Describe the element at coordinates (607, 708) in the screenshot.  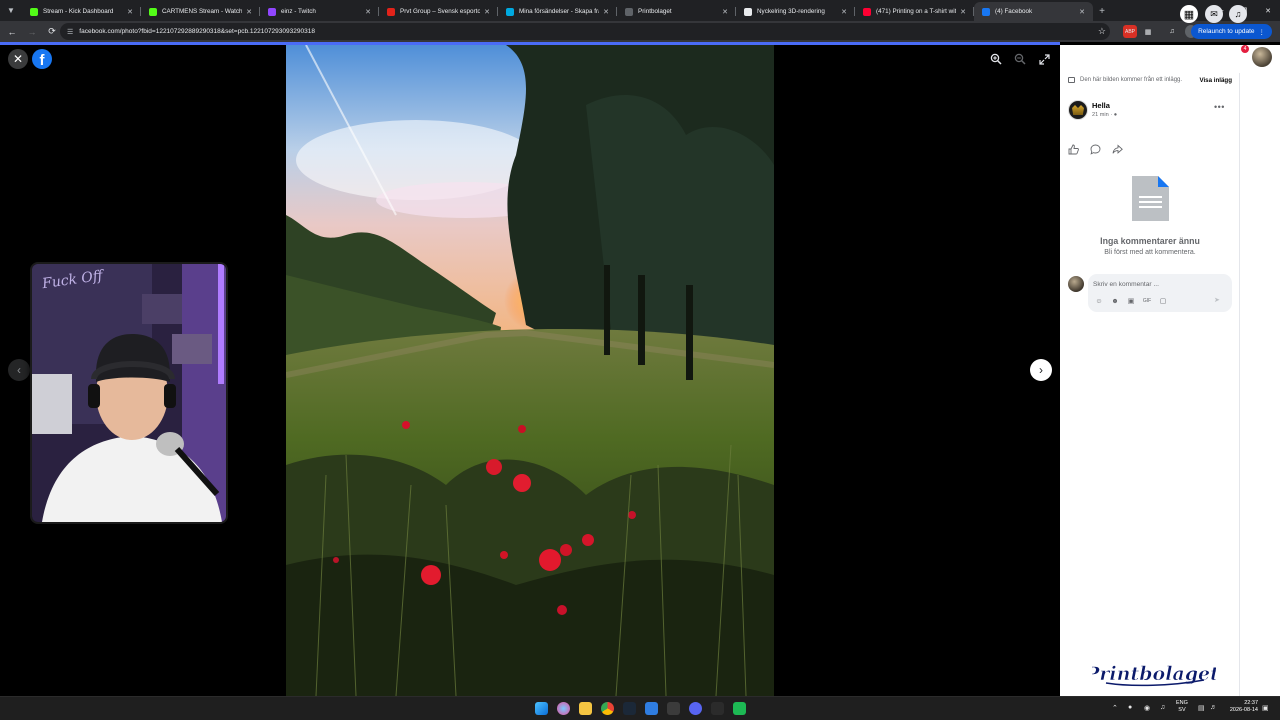
I see `chrome-icon` at that location.